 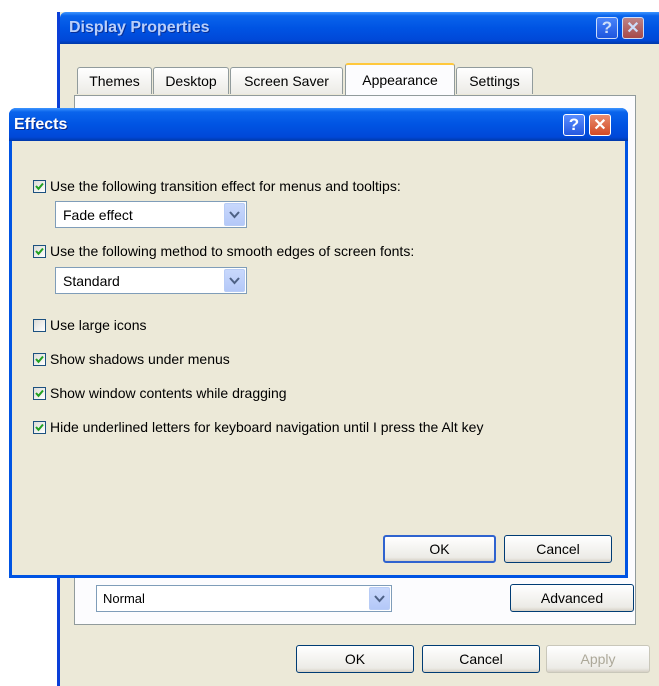 I want to click on large-icons-checkbox, so click(x=39, y=325).